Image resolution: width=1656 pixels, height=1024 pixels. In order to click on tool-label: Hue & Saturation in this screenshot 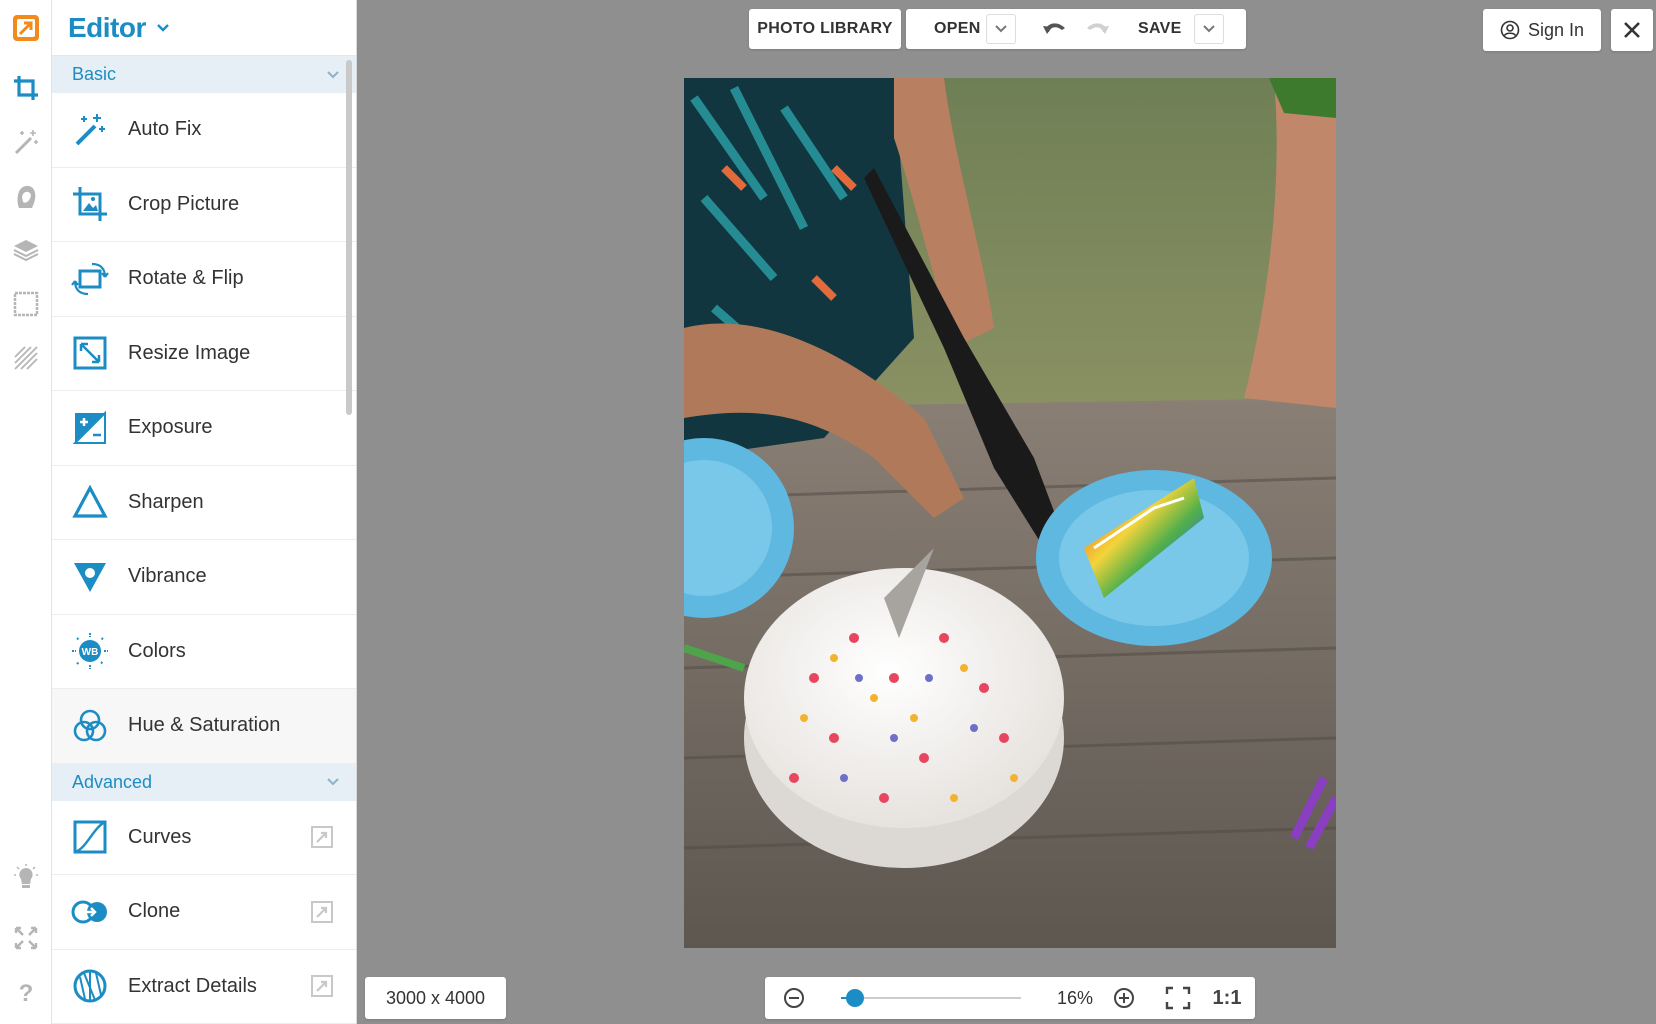, I will do `click(204, 725)`.